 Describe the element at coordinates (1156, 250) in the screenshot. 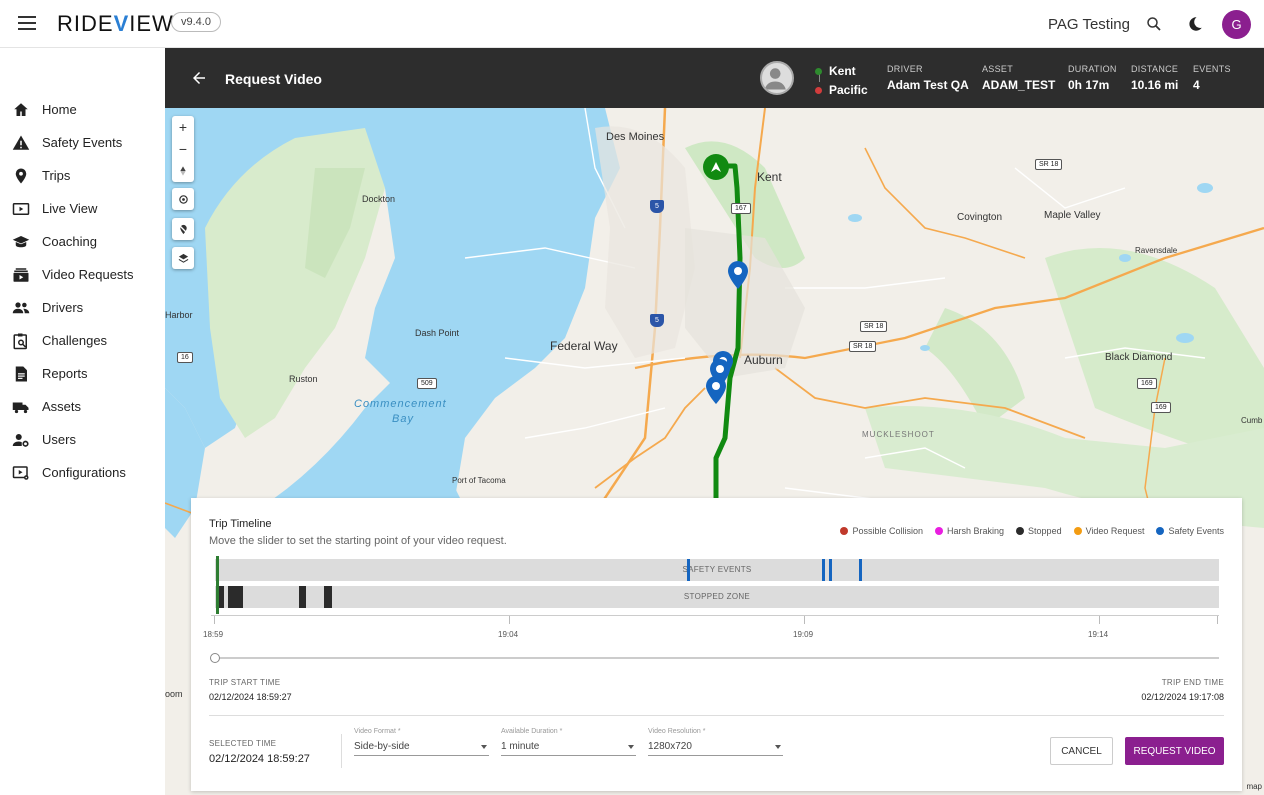

I see `map-label-ravensdale: Ravensdale` at that location.